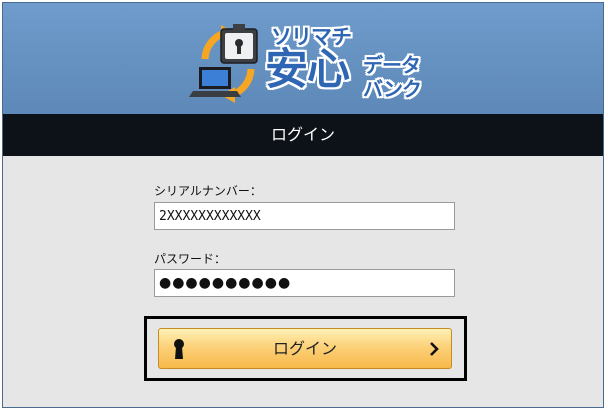  Describe the element at coordinates (208, 191) in the screenshot. I see `serial-number-label: シリアルナンバー：` at that location.